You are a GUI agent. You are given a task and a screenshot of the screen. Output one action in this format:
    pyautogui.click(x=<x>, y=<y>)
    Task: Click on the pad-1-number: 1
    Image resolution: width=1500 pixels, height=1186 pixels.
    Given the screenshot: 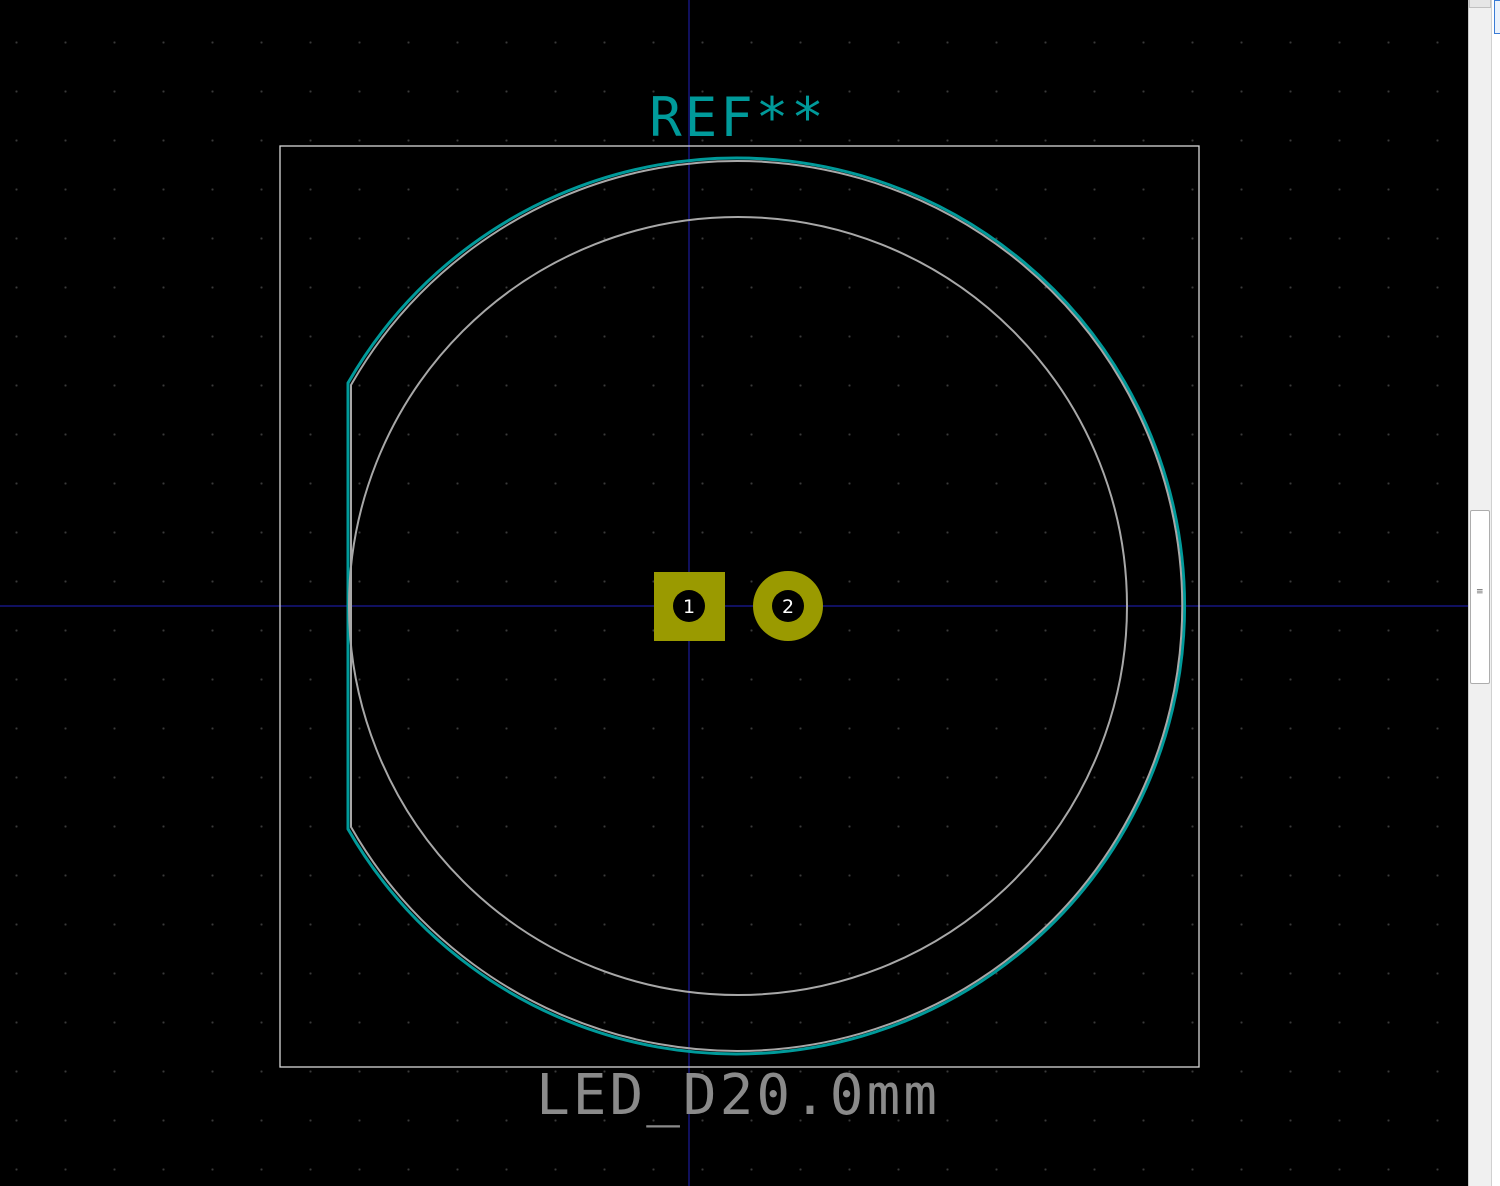 What is the action you would take?
    pyautogui.click(x=689, y=607)
    